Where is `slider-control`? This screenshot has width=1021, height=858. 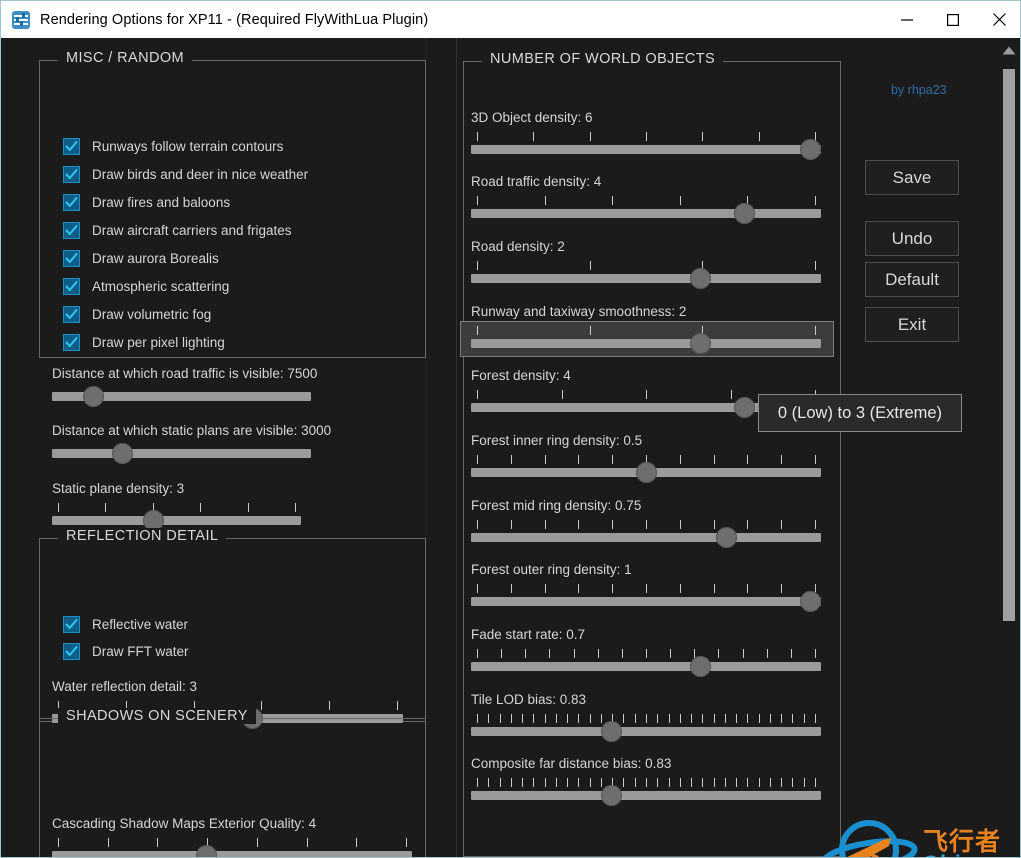 slider-control is located at coordinates (647, 339).